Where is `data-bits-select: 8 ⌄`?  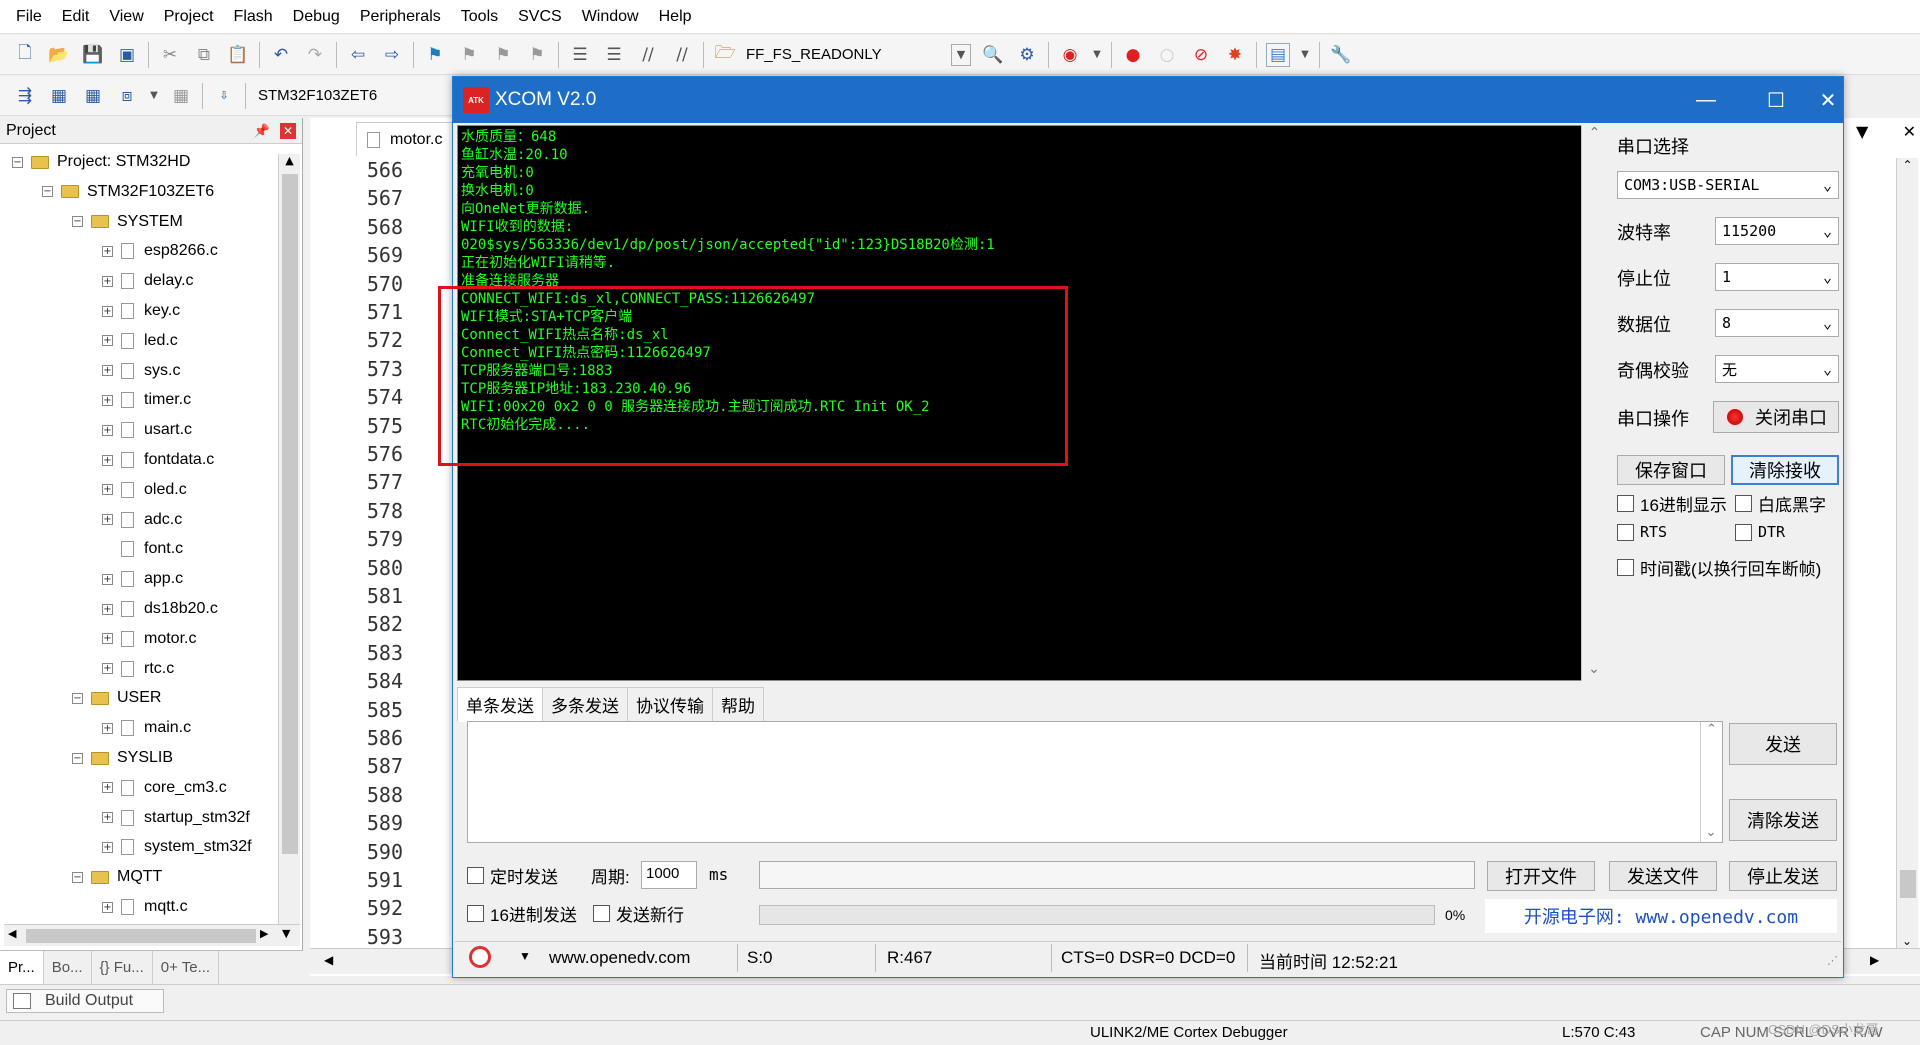
data-bits-select: 8 ⌄ is located at coordinates (1777, 323).